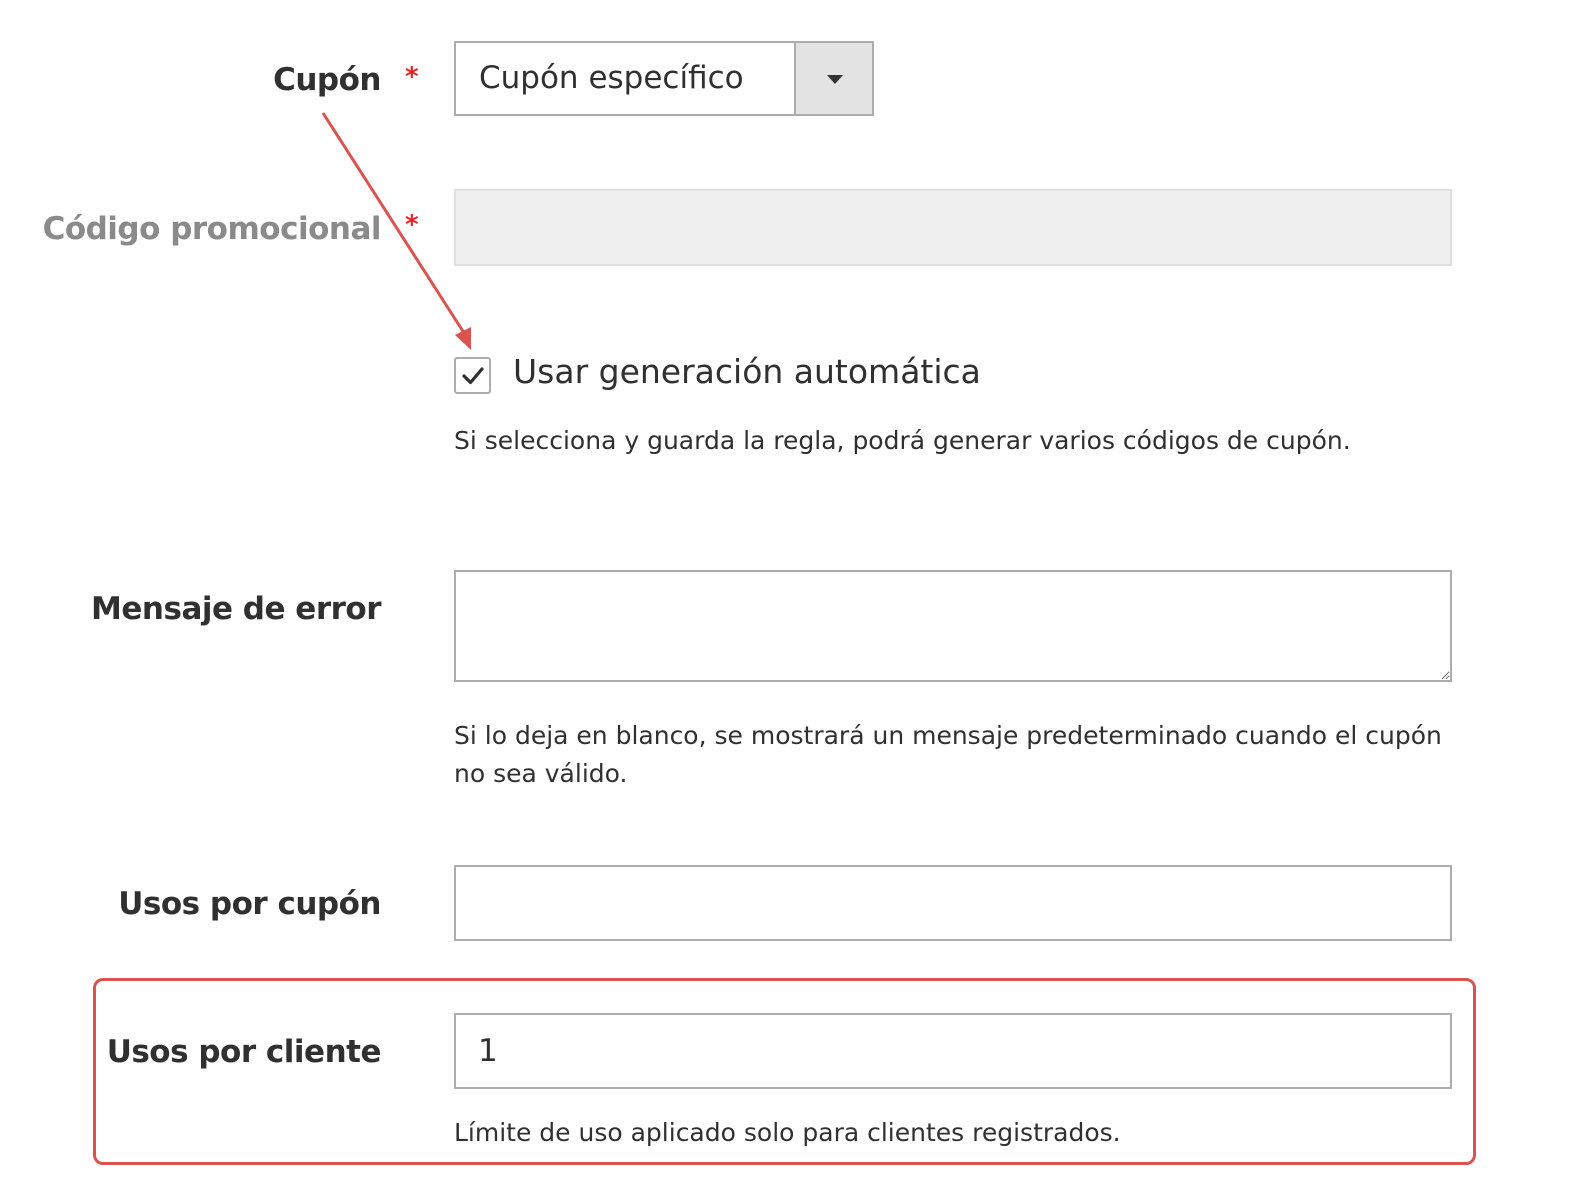 This screenshot has width=1569, height=1181. I want to click on uses-per-customer-input, so click(953, 1051).